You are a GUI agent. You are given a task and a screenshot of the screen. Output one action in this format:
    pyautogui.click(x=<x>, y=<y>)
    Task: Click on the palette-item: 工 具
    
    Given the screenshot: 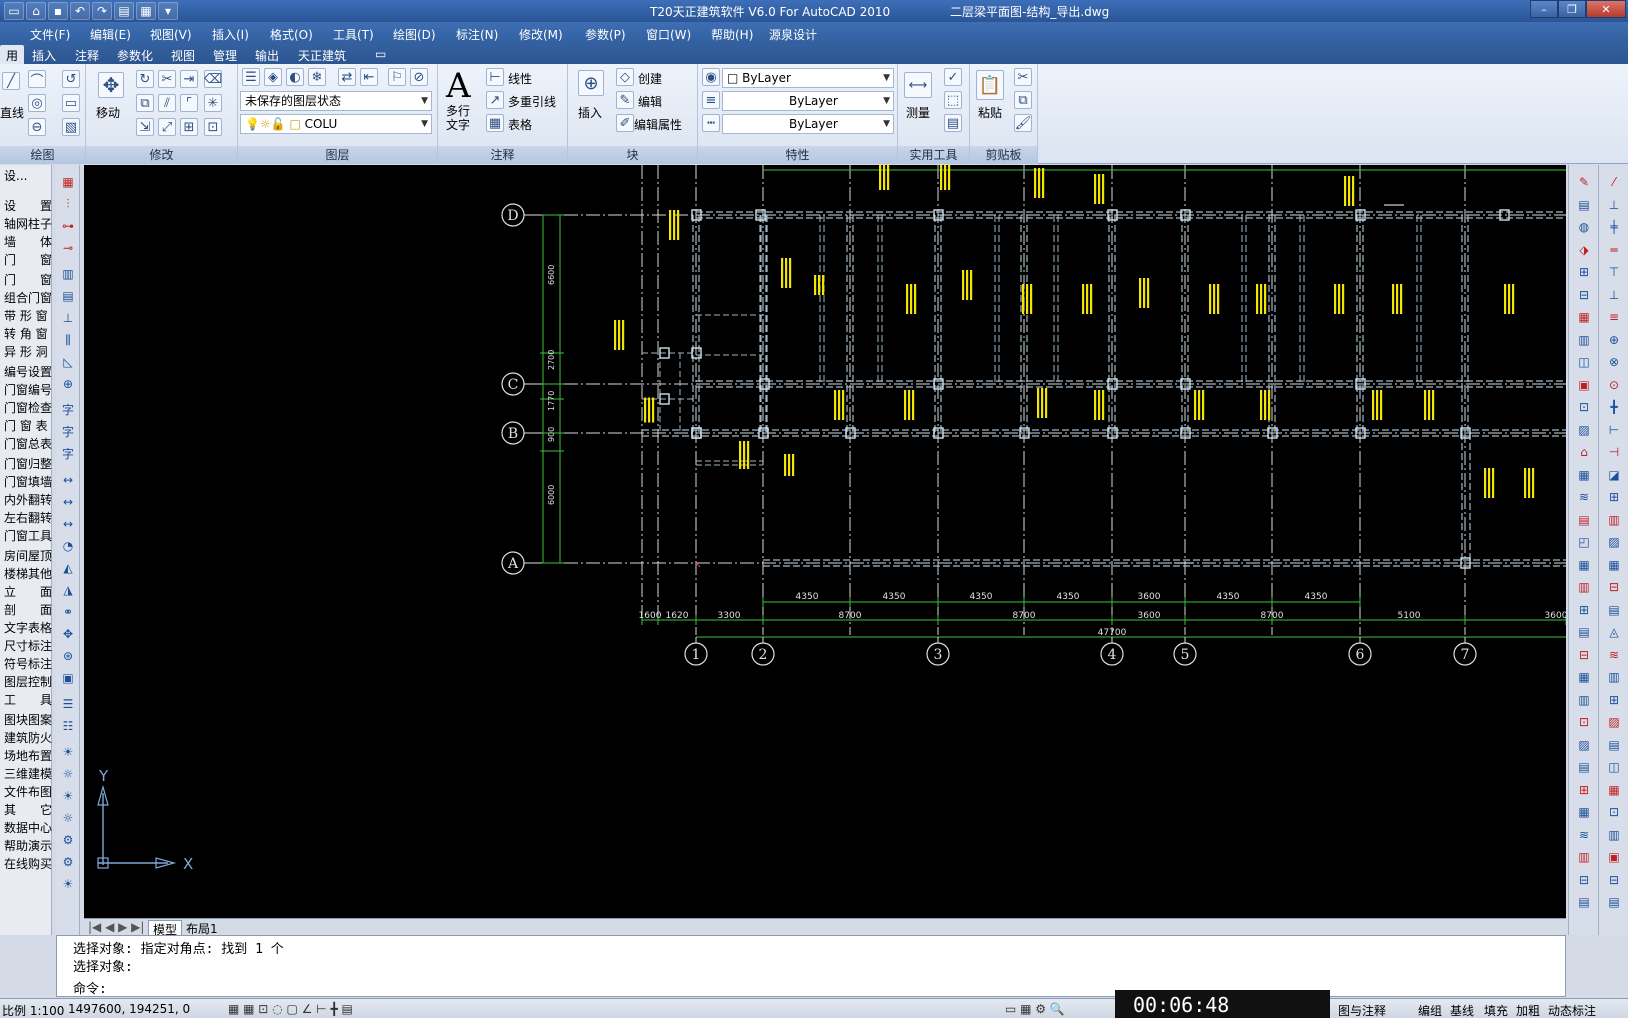 What is the action you would take?
    pyautogui.click(x=28, y=699)
    